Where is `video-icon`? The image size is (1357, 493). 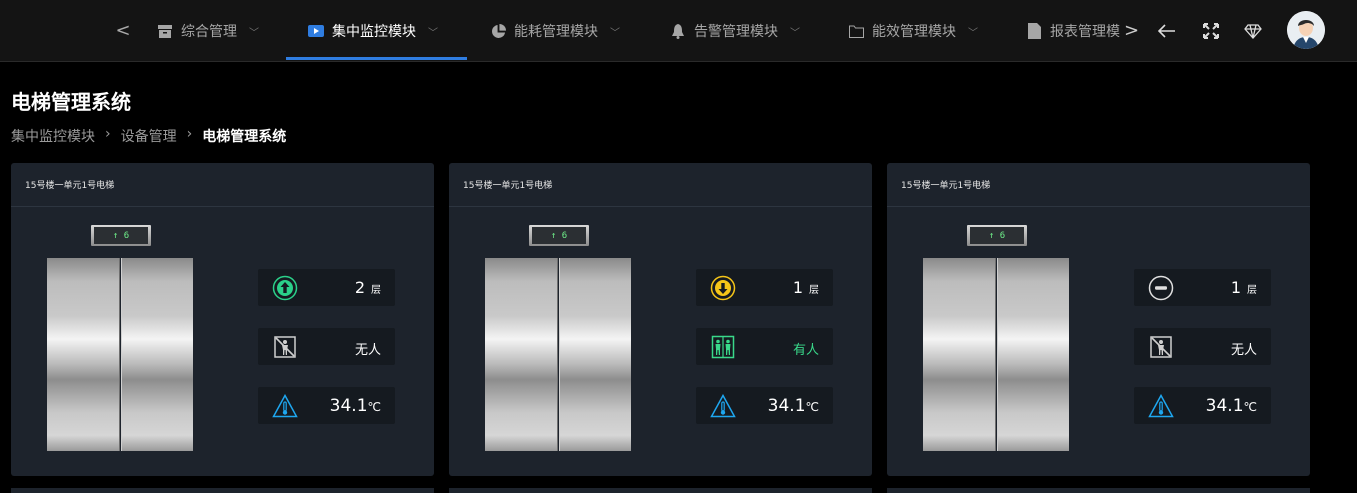
video-icon is located at coordinates (316, 31).